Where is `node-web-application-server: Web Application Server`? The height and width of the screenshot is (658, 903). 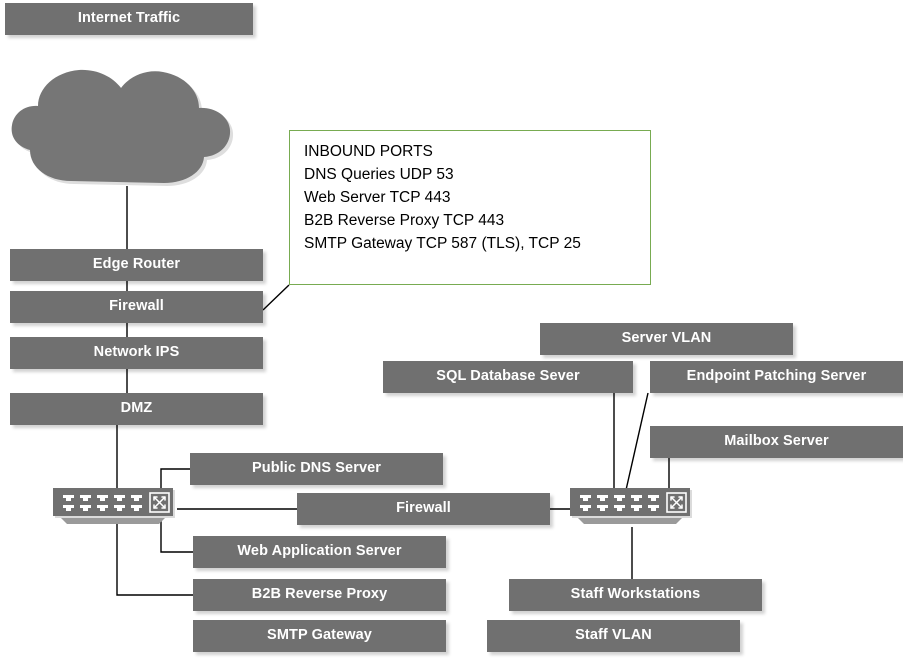
node-web-application-server: Web Application Server is located at coordinates (319, 552).